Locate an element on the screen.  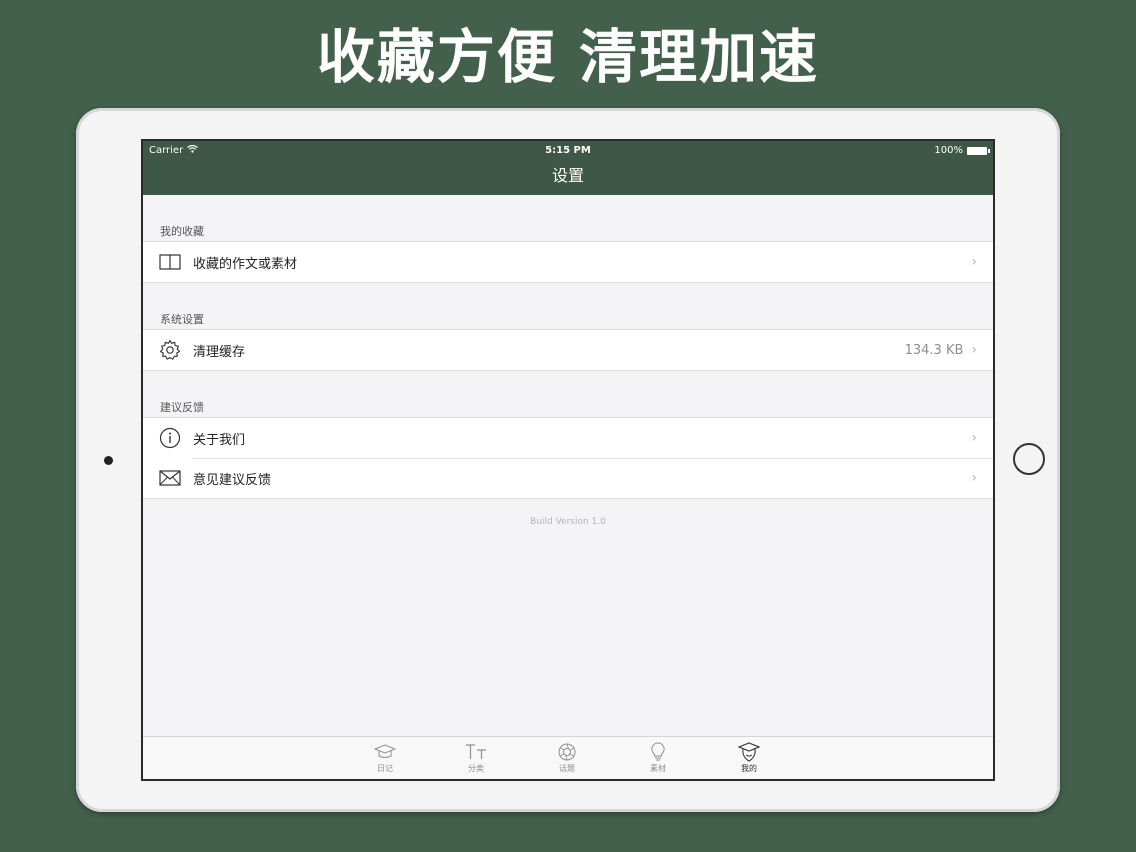
battery-icon is located at coordinates (978, 150).